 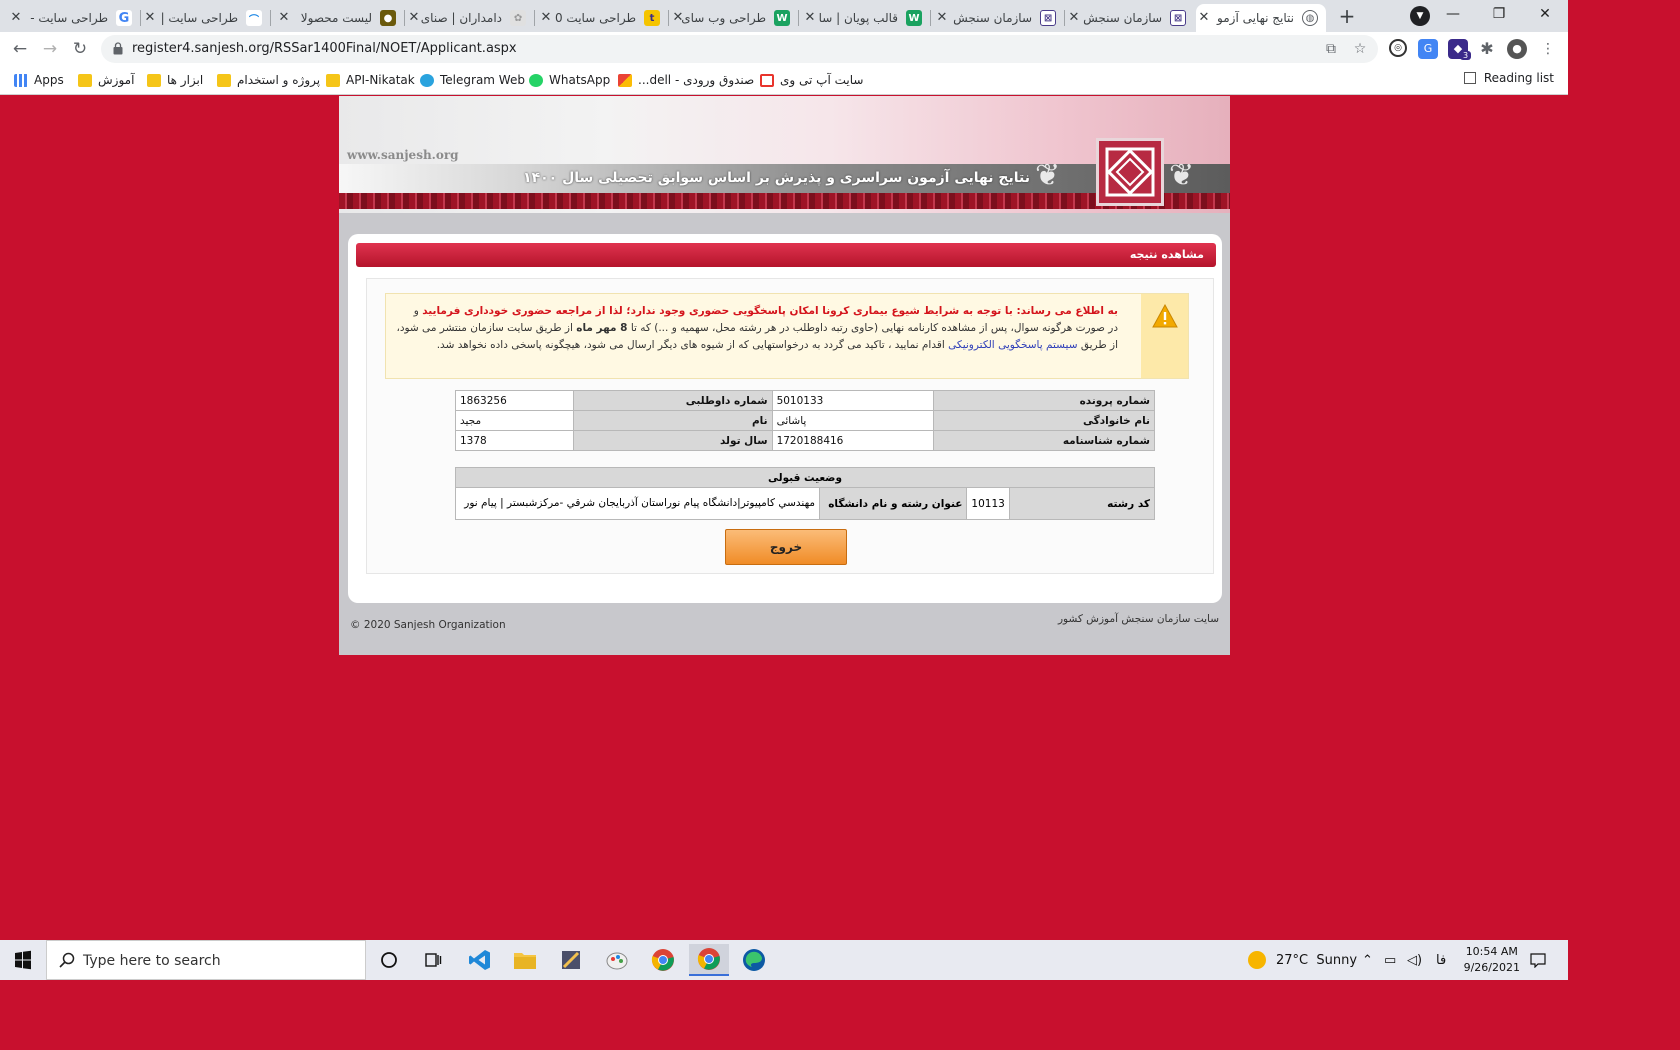 I want to click on system-clock: 10:54 AM 9/26/2021, so click(x=1492, y=960).